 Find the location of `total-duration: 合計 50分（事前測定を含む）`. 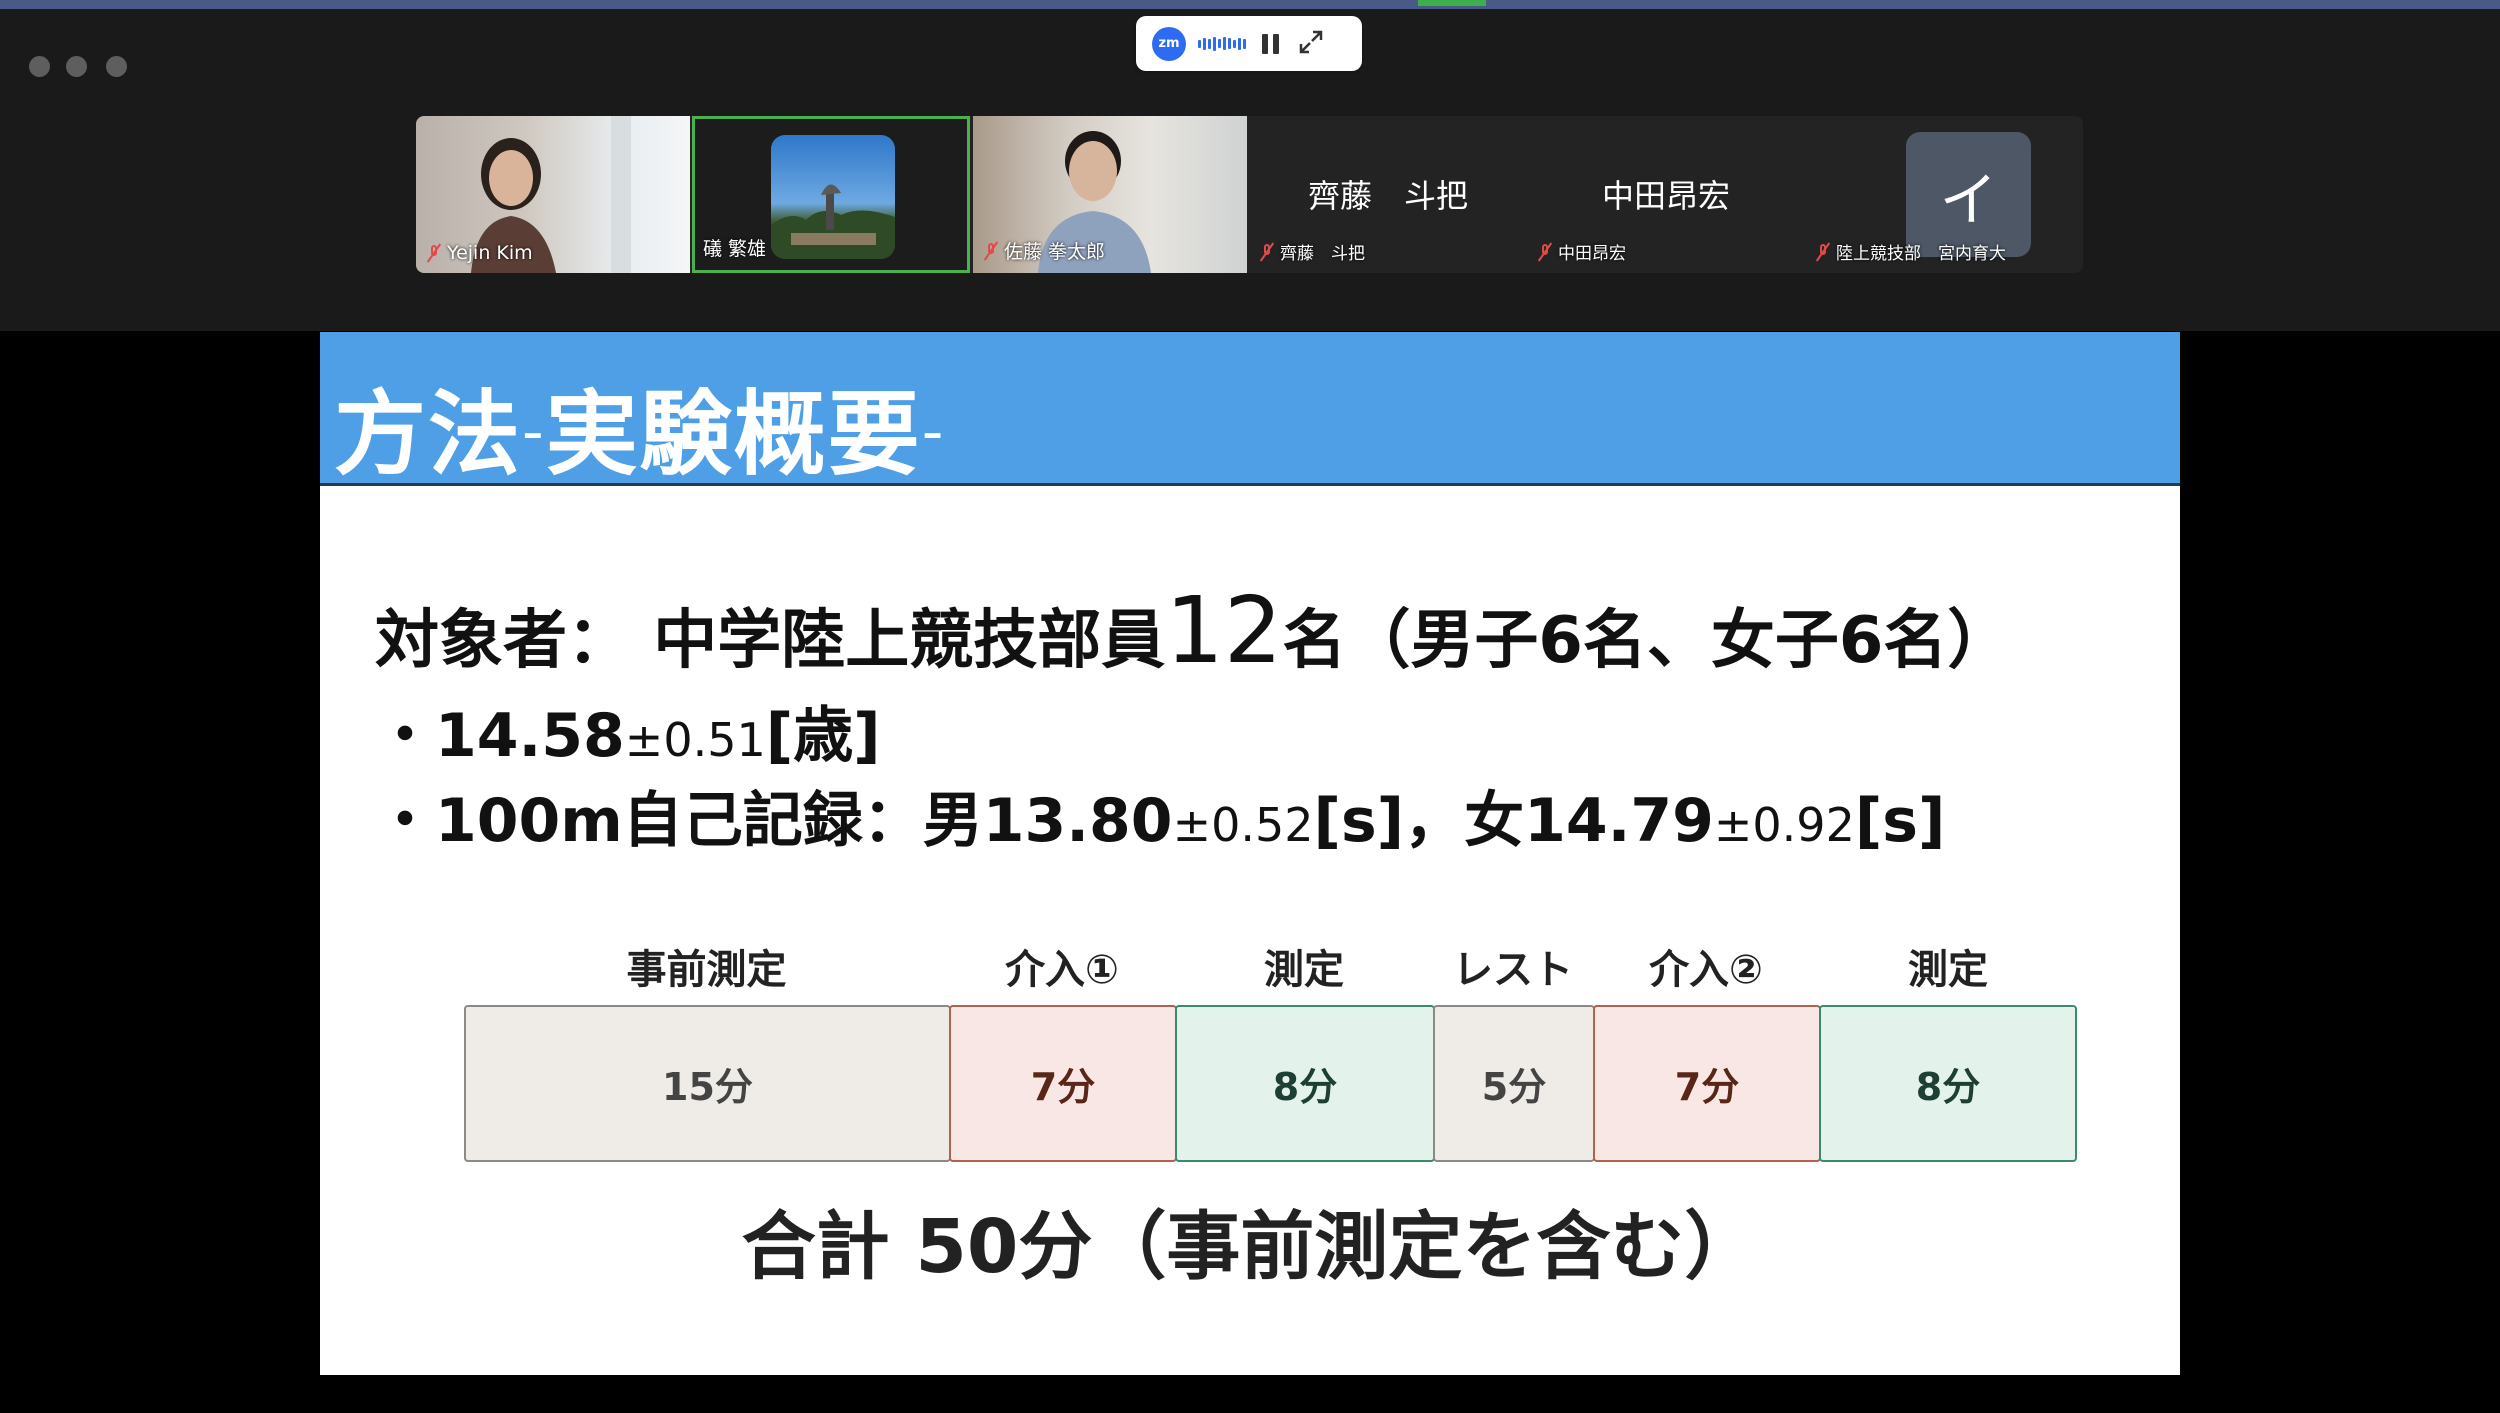

total-duration: 合計 50分（事前測定を含む） is located at coordinates (1250, 1247).